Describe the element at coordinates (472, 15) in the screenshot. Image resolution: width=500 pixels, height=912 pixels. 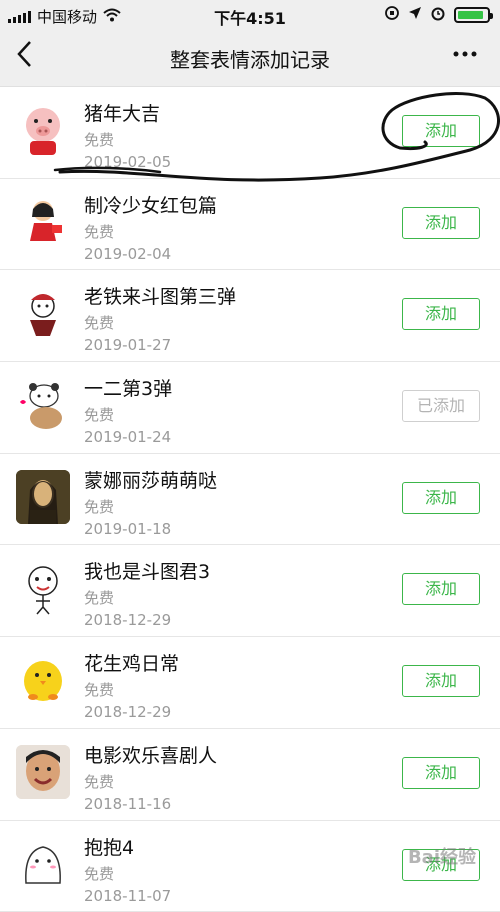
I see `battery-icon` at that location.